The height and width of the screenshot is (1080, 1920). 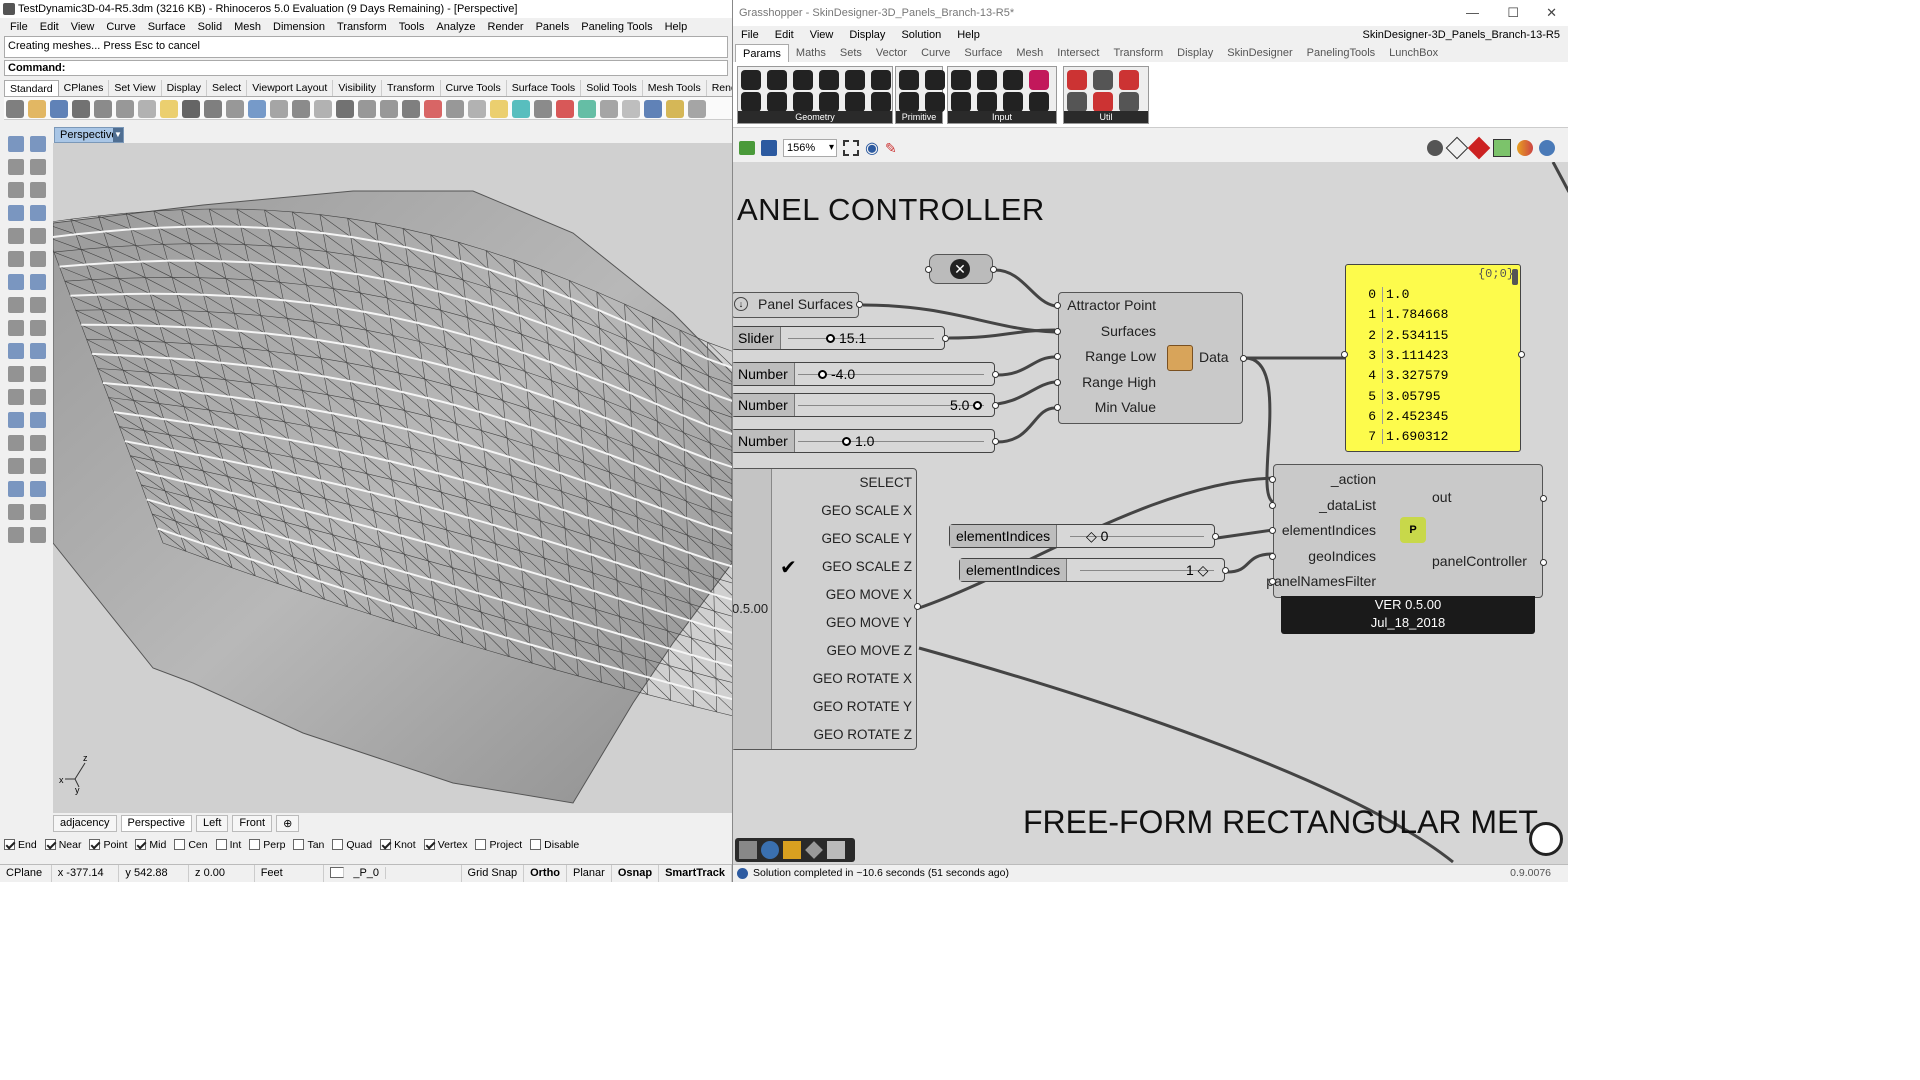 I want to click on selected-only-icon, so click(x=1502, y=148).